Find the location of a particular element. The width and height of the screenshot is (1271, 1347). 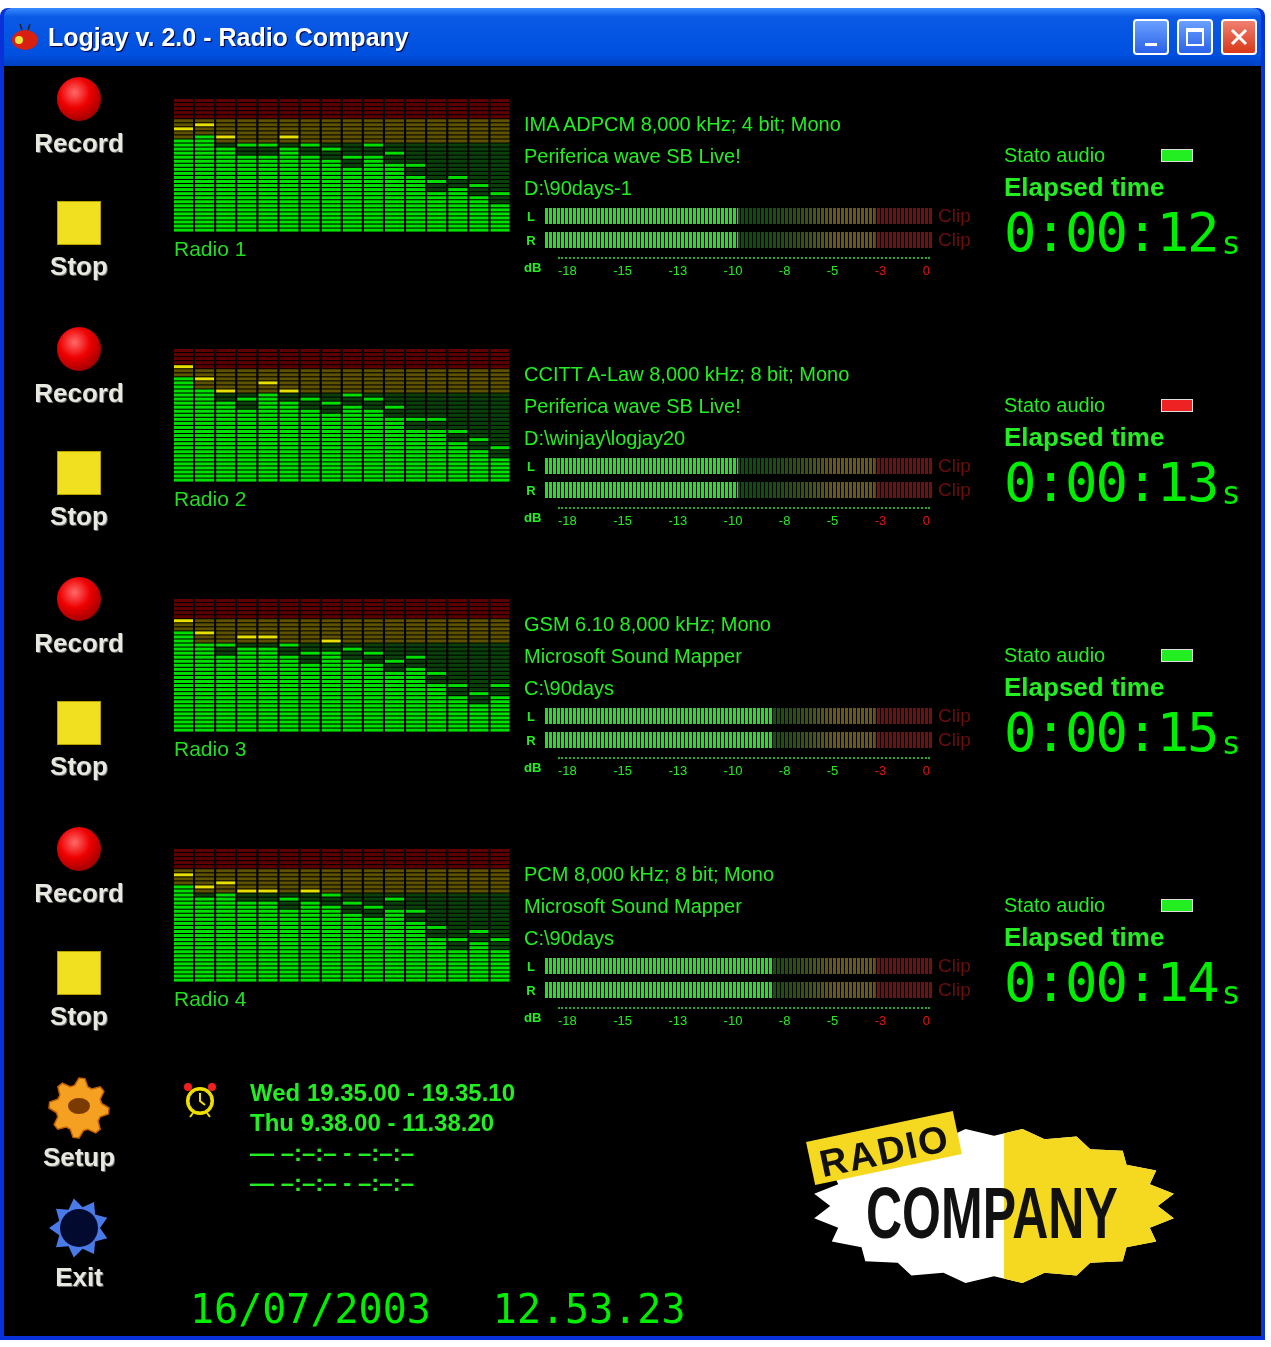

window-title: Logjay v. 2.0 - Radio Company is located at coordinates (229, 37).